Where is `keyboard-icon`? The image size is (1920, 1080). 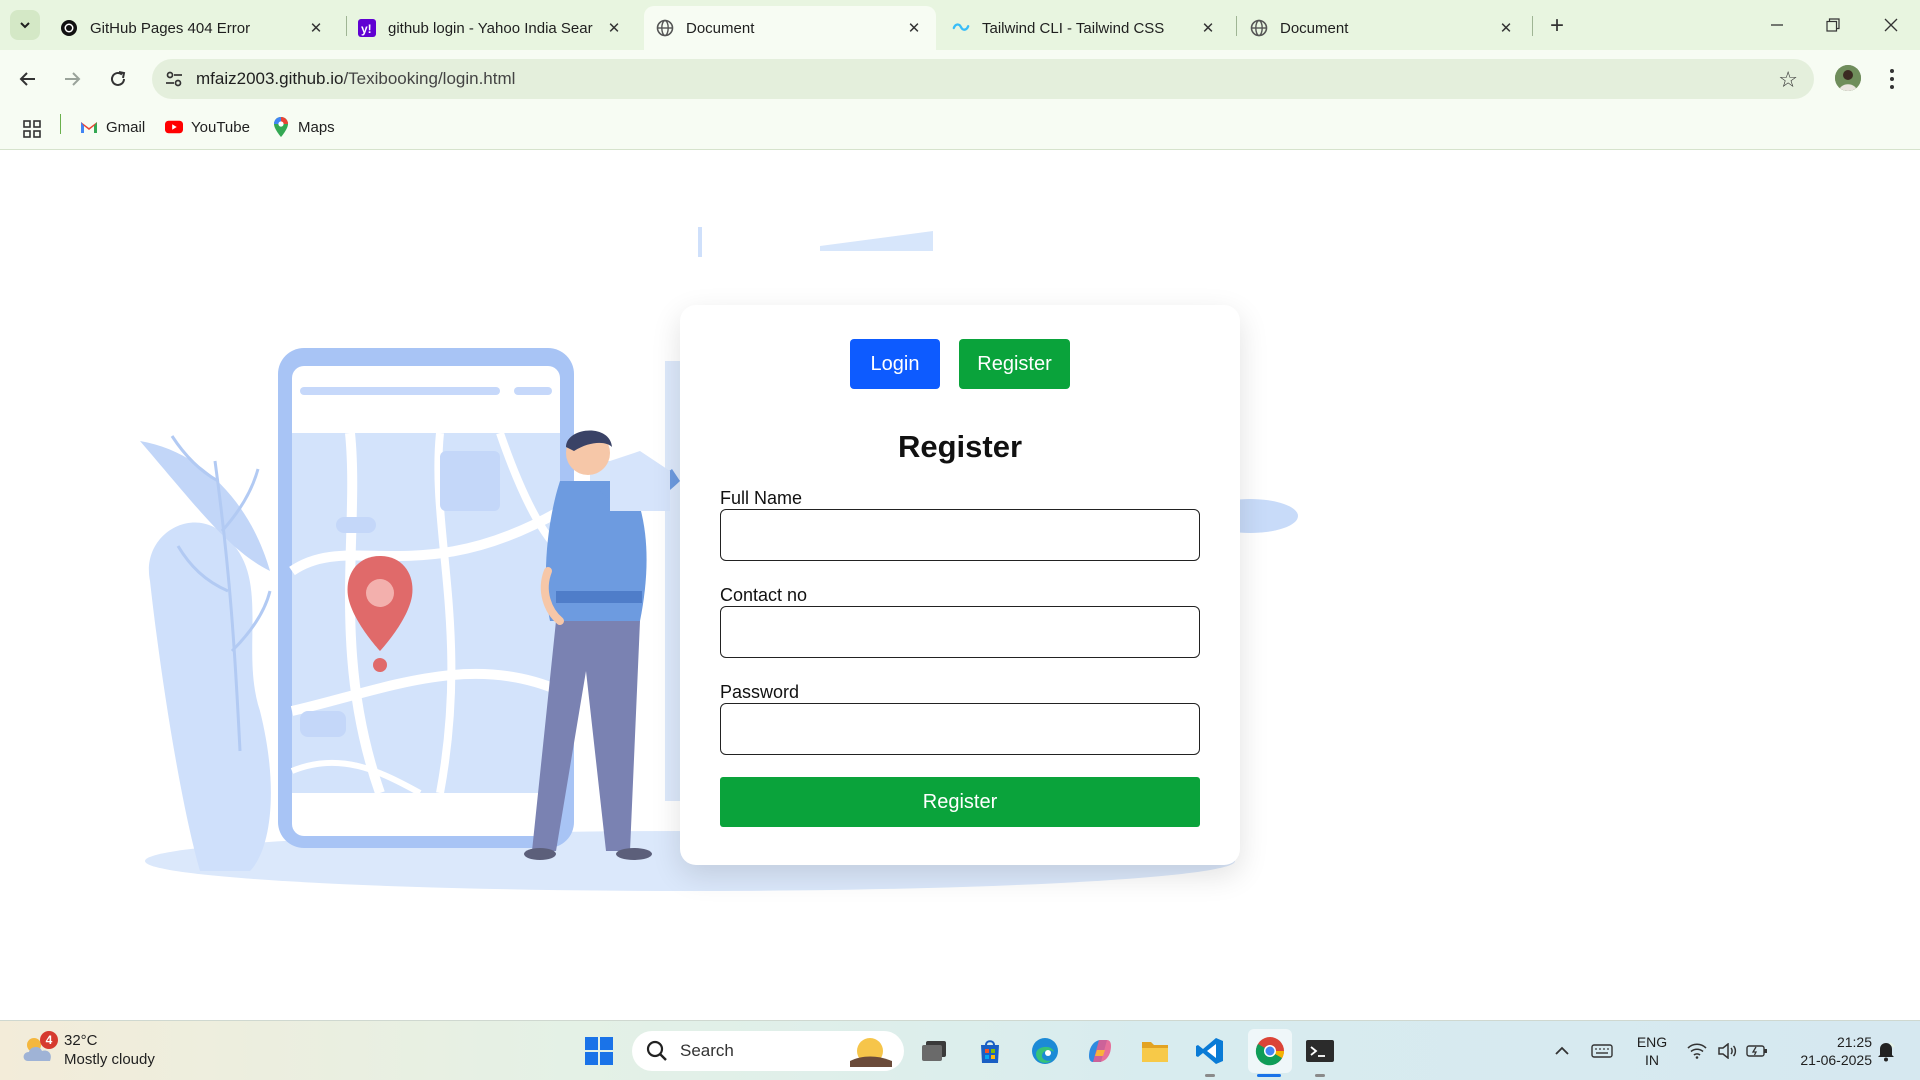
keyboard-icon is located at coordinates (1602, 1051).